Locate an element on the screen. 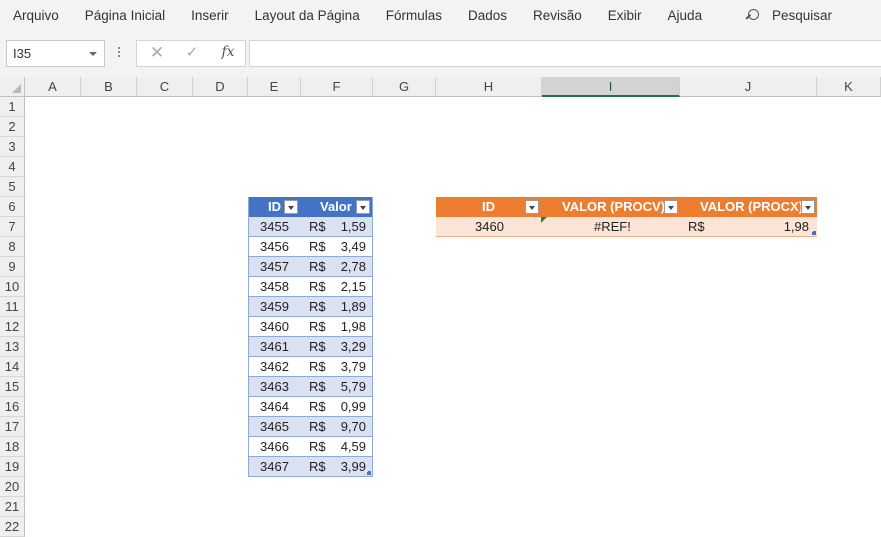 Image resolution: width=881 pixels, height=537 pixels. lookup-table-row: 3460 #REF! R$ 1,98 is located at coordinates (626, 227).